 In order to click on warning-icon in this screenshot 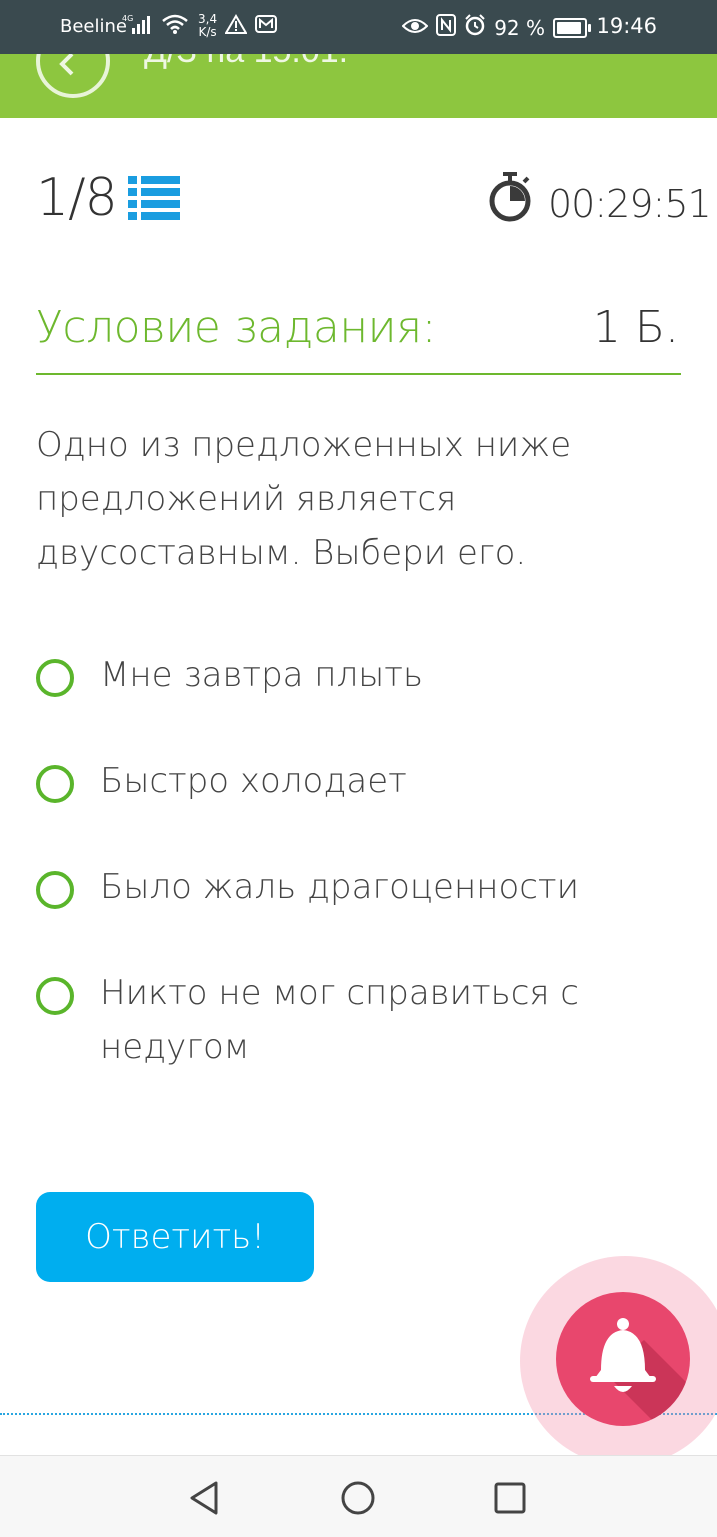, I will do `click(236, 26)`.